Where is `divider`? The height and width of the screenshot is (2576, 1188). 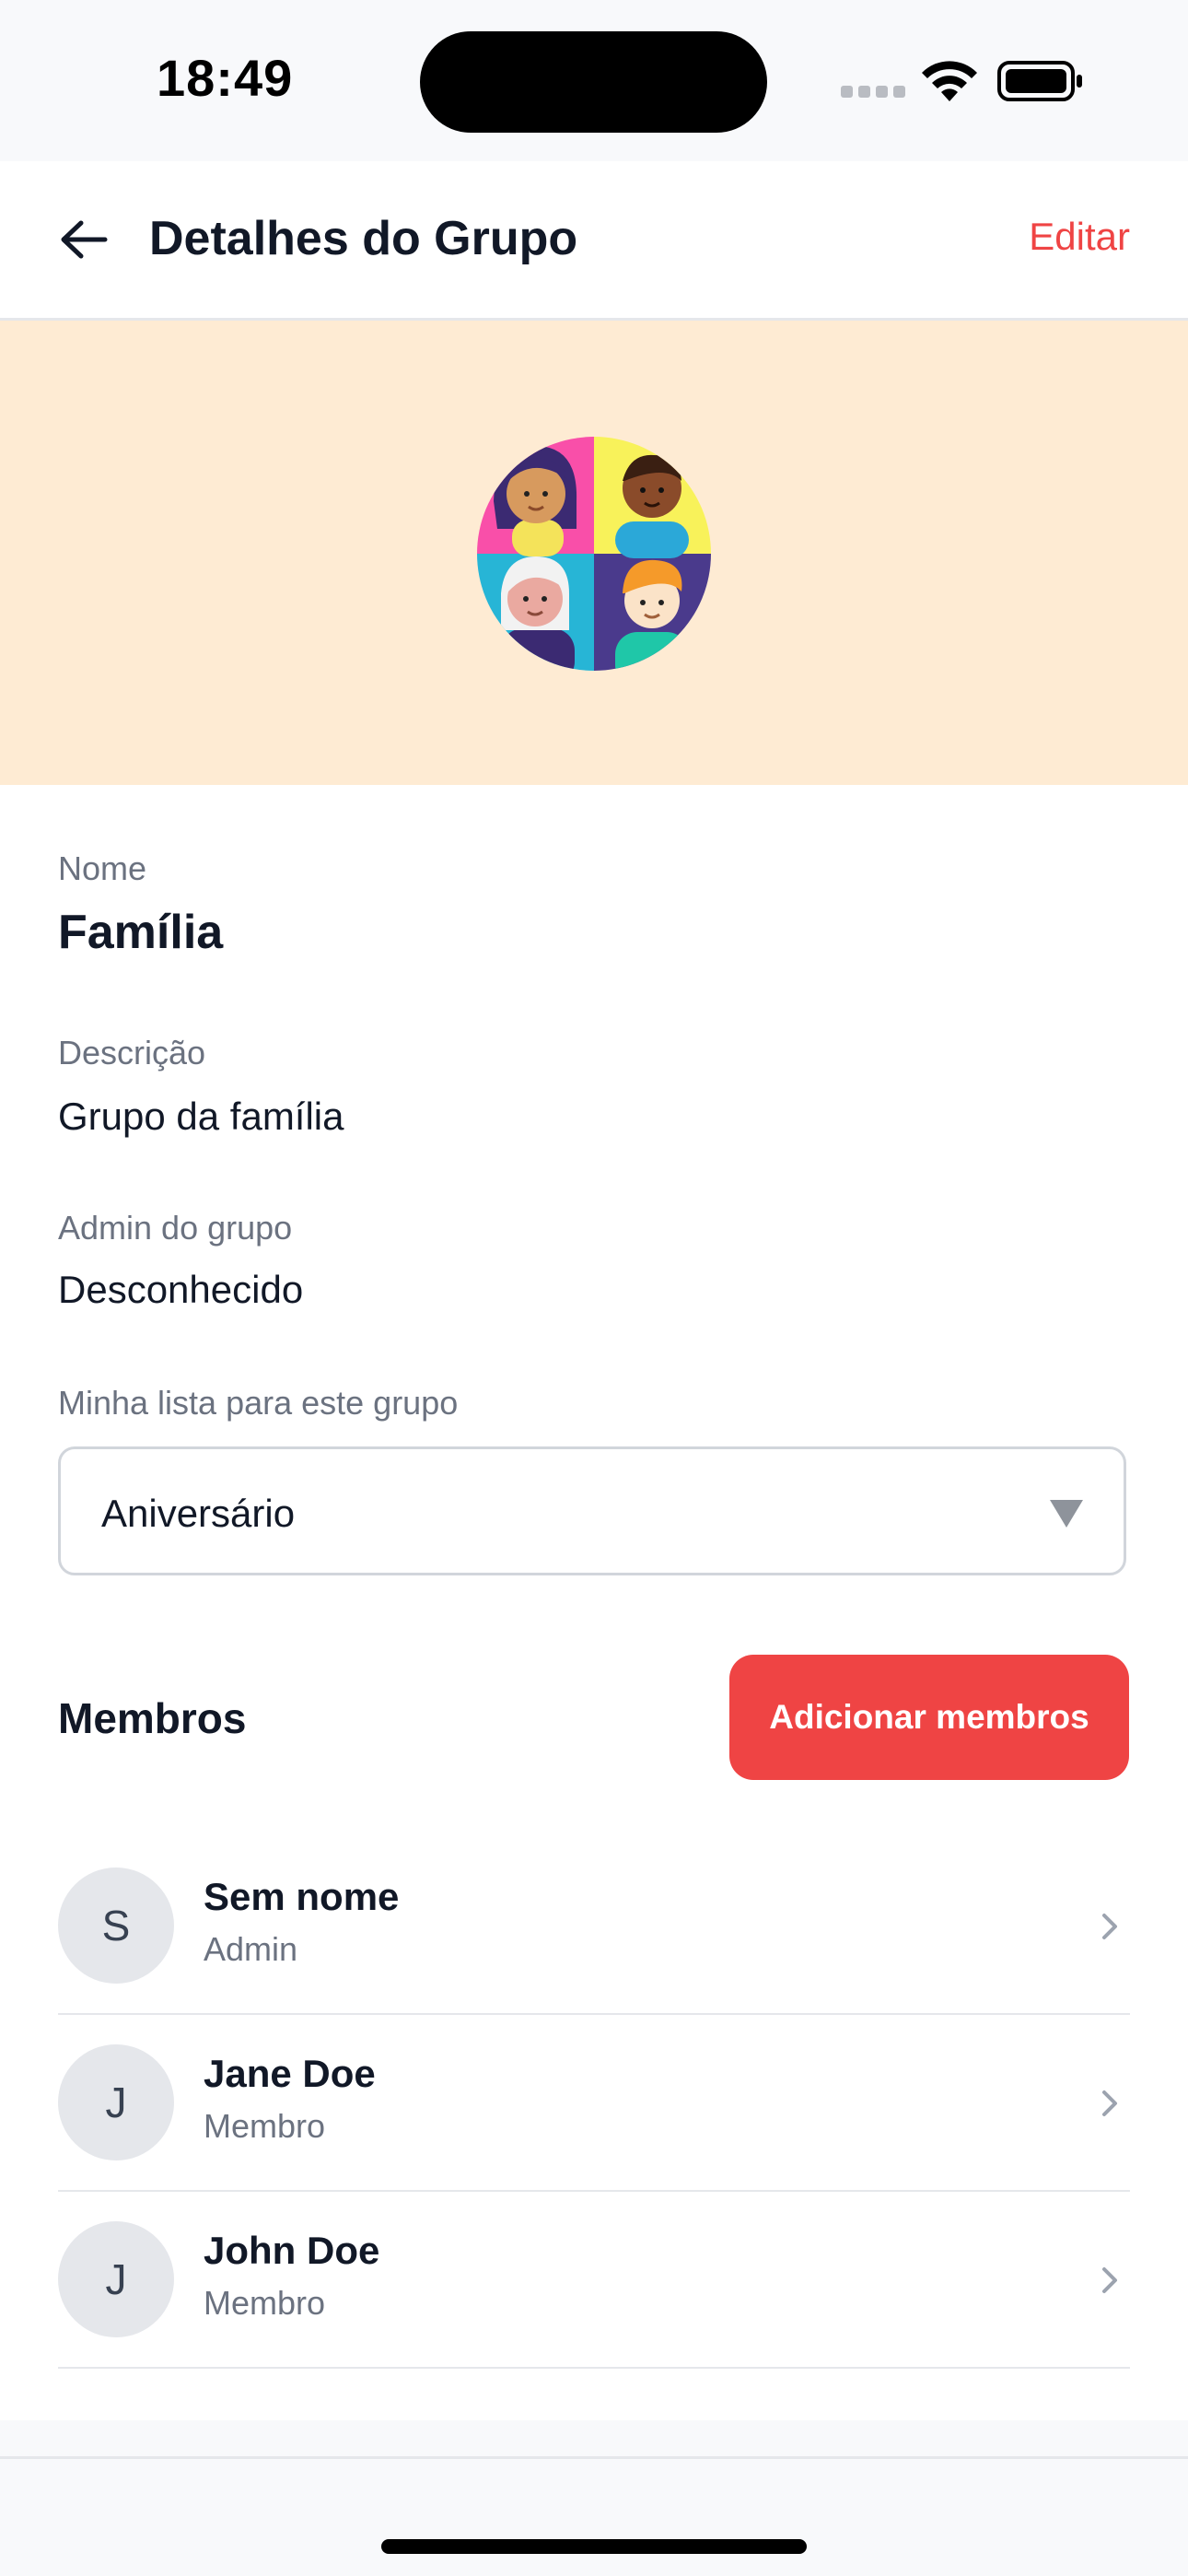 divider is located at coordinates (594, 2457).